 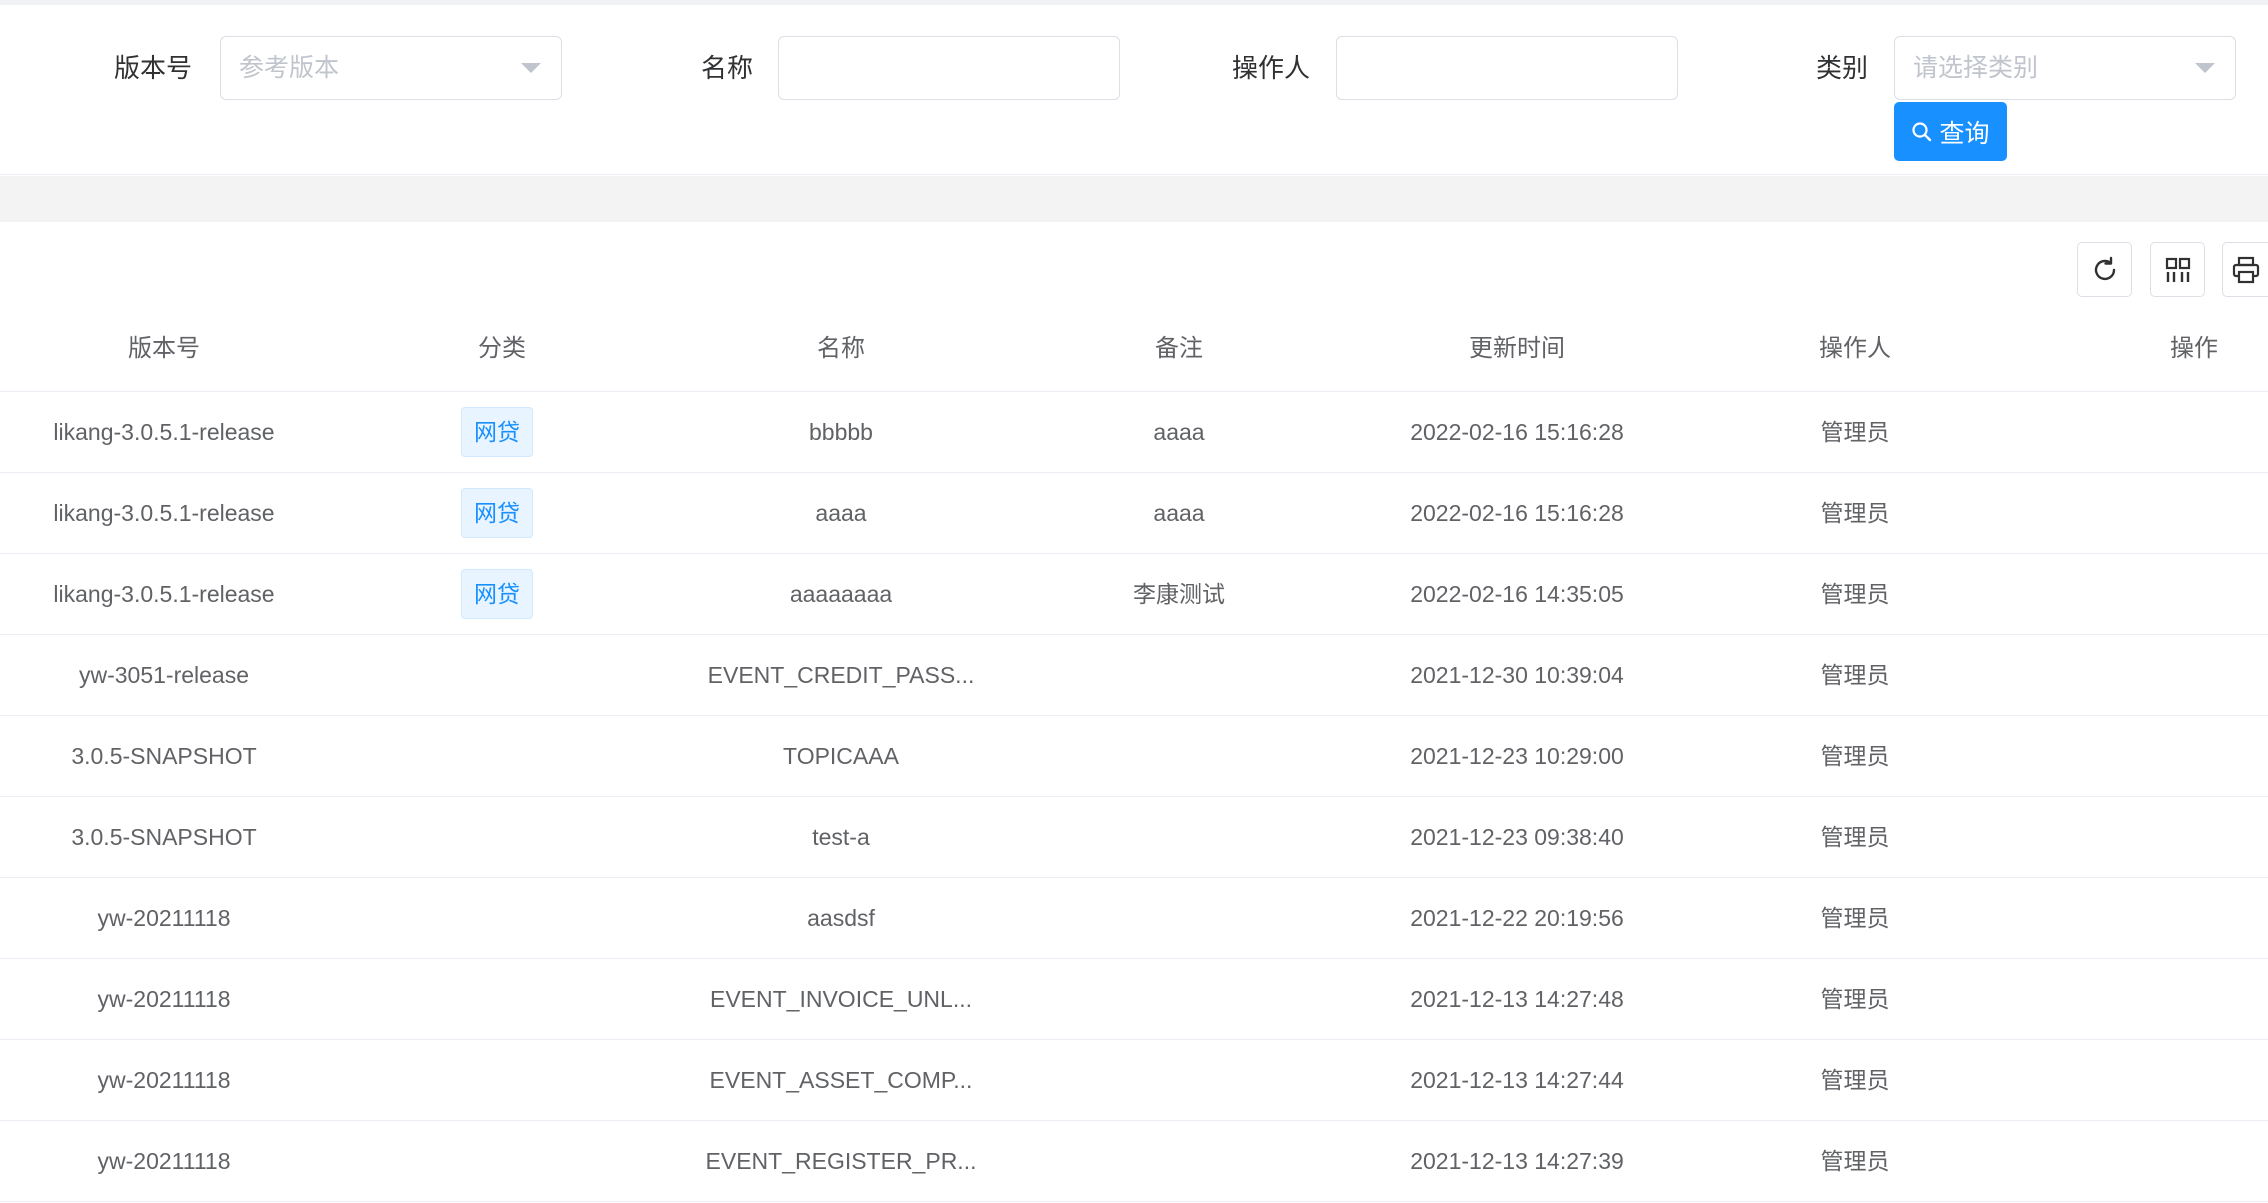 I want to click on table-row: yw-20211118 aasdsf 2021-12-22 20:19:56 管理员, so click(x=1134, y=918).